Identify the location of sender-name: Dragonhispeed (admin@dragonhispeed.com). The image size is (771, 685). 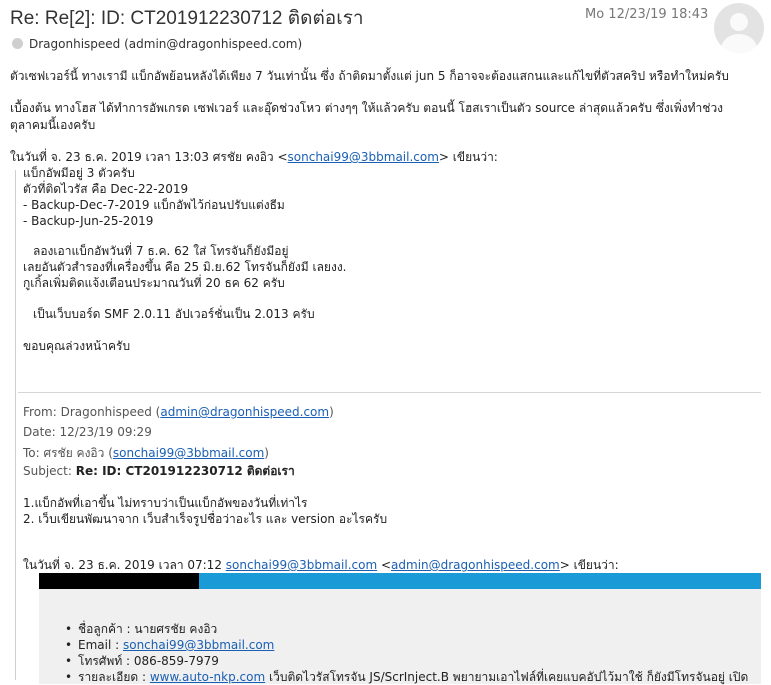
(166, 44).